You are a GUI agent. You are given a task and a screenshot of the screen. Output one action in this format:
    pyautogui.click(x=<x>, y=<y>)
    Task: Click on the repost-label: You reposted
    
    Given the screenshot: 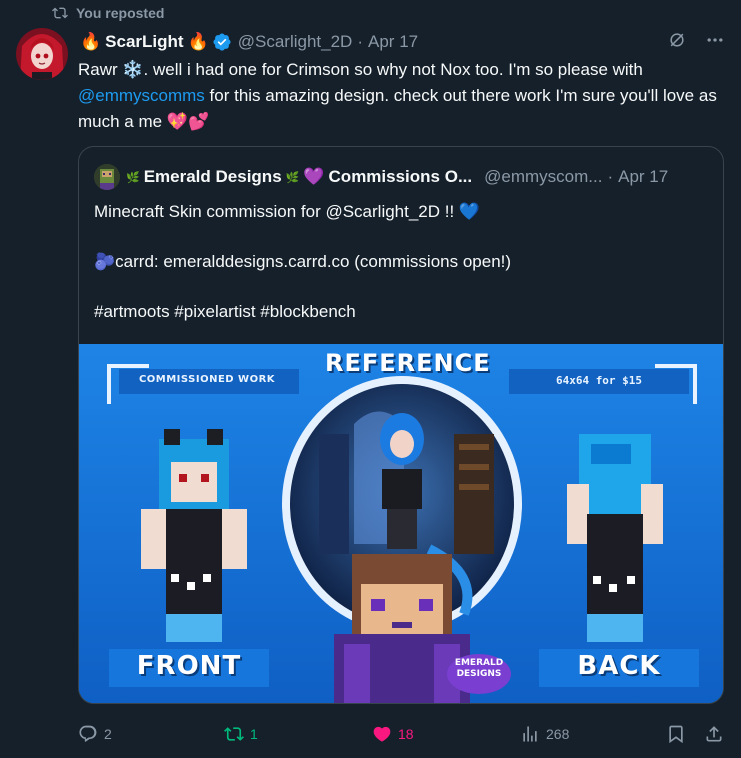 What is the action you would take?
    pyautogui.click(x=120, y=13)
    